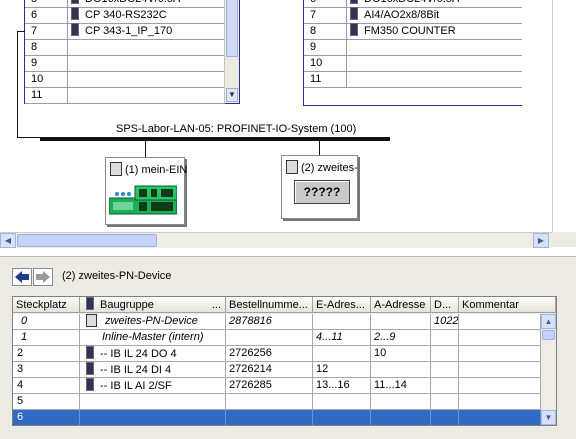 The height and width of the screenshot is (439, 576). What do you see at coordinates (548, 369) in the screenshot?
I see `table-vertical-scrollbar: ▲ ▼` at bounding box center [548, 369].